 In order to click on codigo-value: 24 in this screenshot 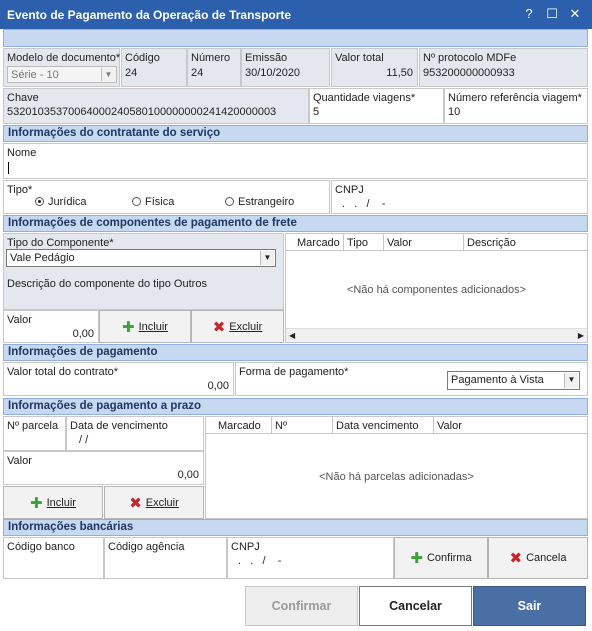, I will do `click(131, 73)`.